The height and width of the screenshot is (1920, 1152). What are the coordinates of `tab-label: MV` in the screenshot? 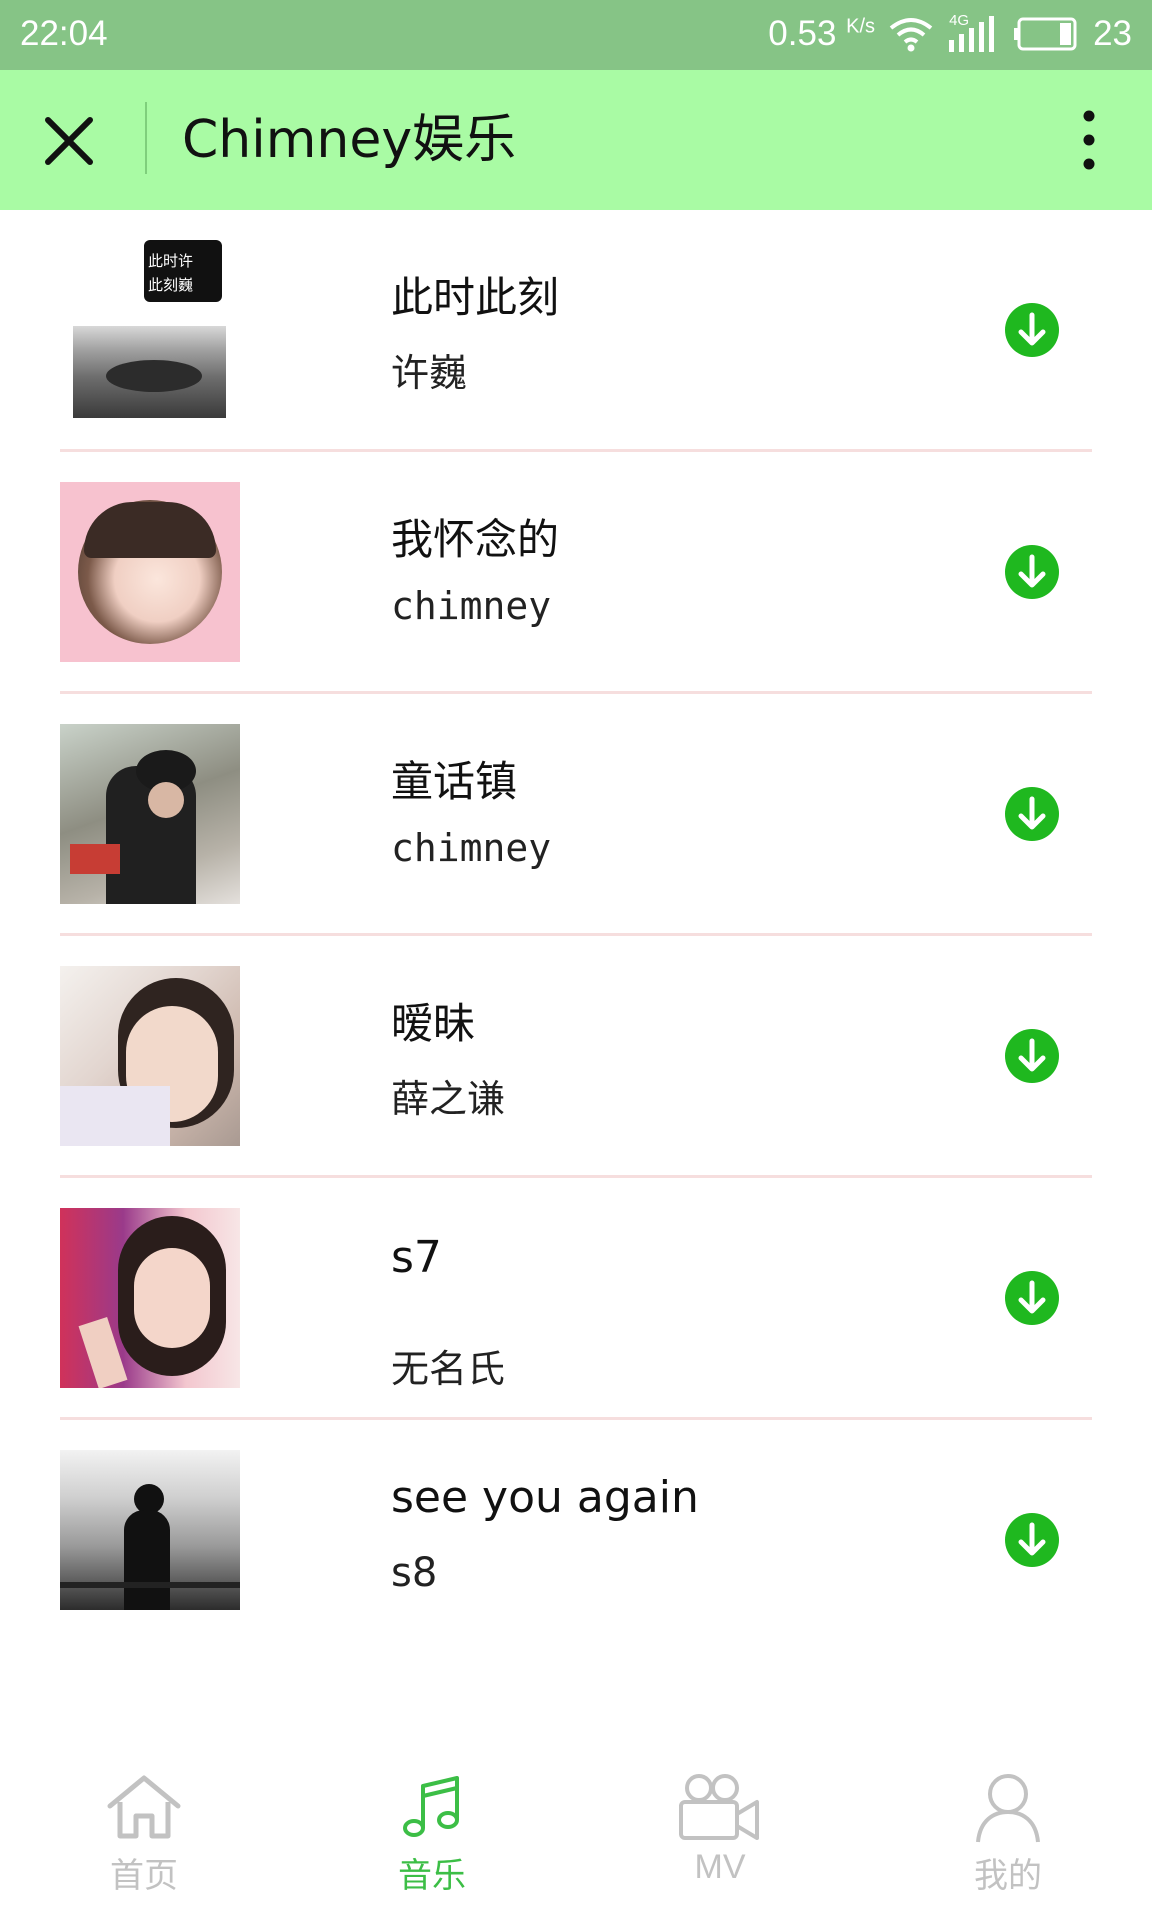 It's located at (720, 1867).